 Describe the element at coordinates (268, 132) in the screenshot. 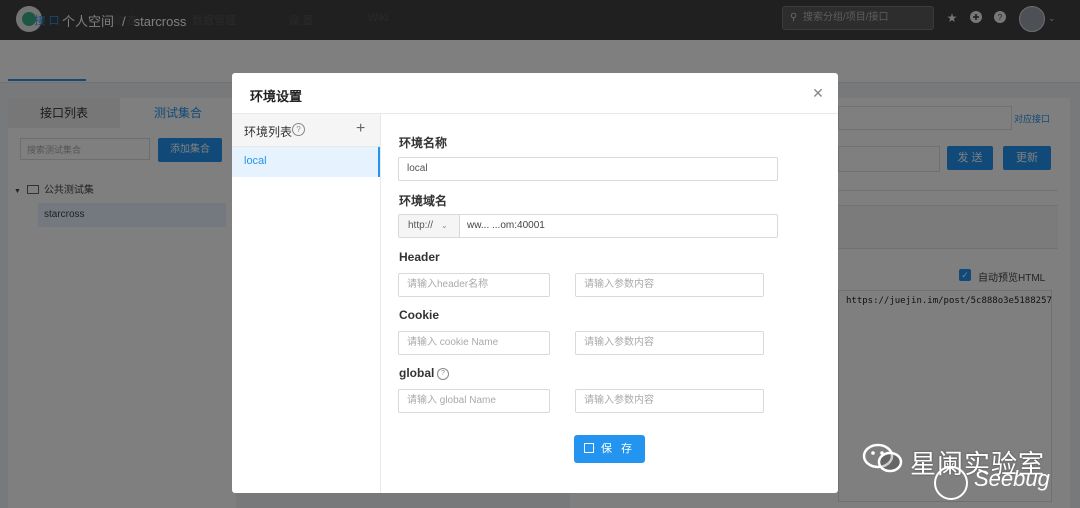

I see `env-list-title: 环境列表` at that location.